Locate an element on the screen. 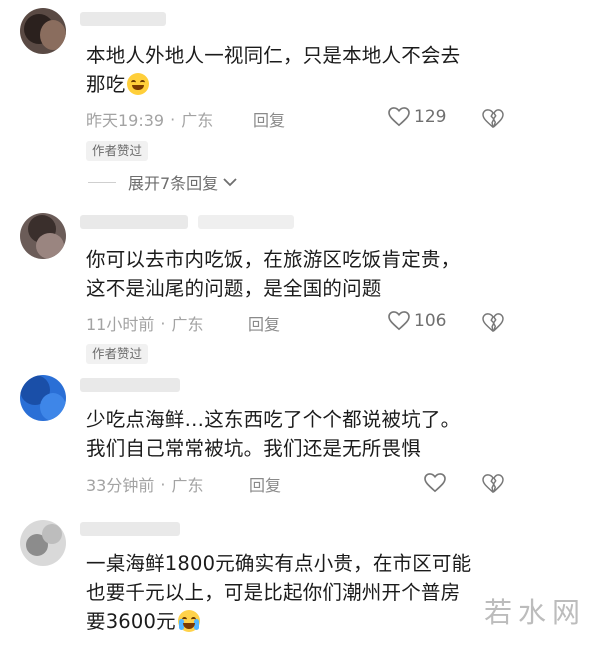 This screenshot has height=647, width=600. chevron-down-icon is located at coordinates (230, 182).